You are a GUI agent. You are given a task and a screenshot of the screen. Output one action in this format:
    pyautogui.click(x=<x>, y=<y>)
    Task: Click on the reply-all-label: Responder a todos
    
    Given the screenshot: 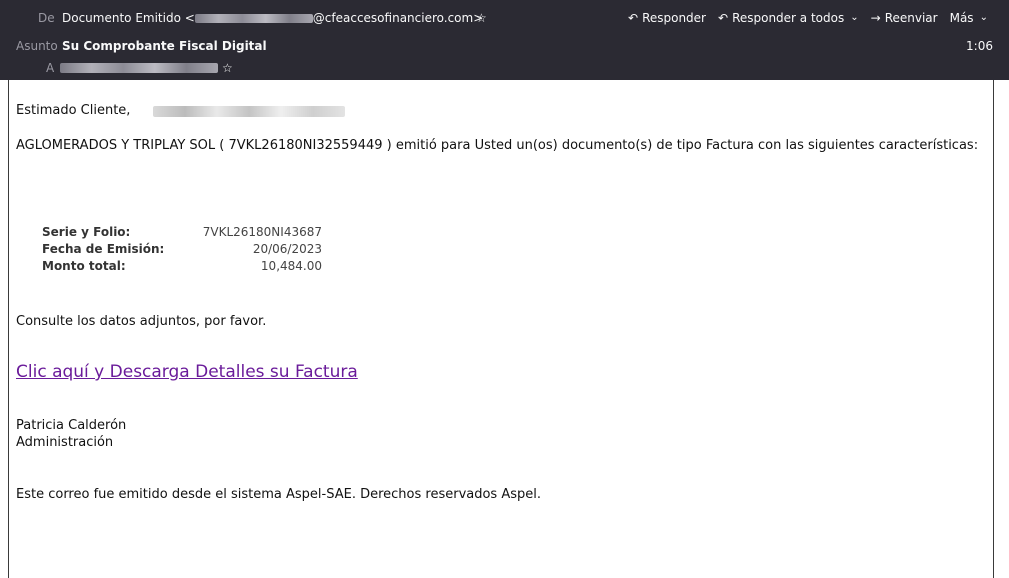 What is the action you would take?
    pyautogui.click(x=788, y=18)
    